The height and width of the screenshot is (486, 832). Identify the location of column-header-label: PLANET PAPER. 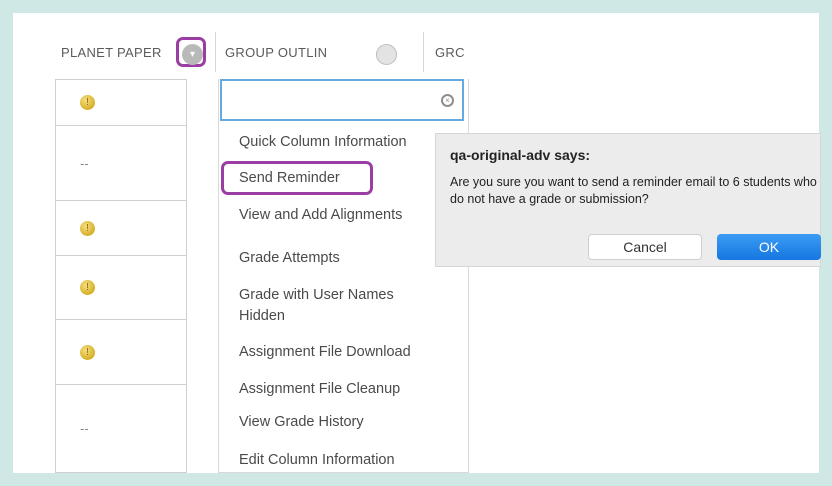
(111, 52).